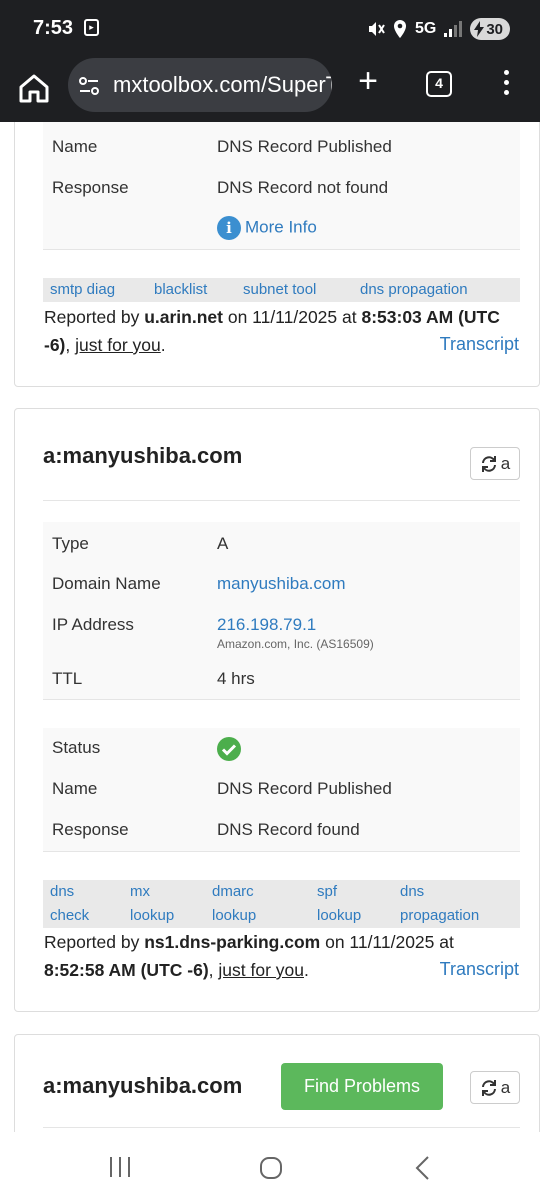 The height and width of the screenshot is (1200, 540). What do you see at coordinates (368, 81) in the screenshot?
I see `new-tab-icon: +` at bounding box center [368, 81].